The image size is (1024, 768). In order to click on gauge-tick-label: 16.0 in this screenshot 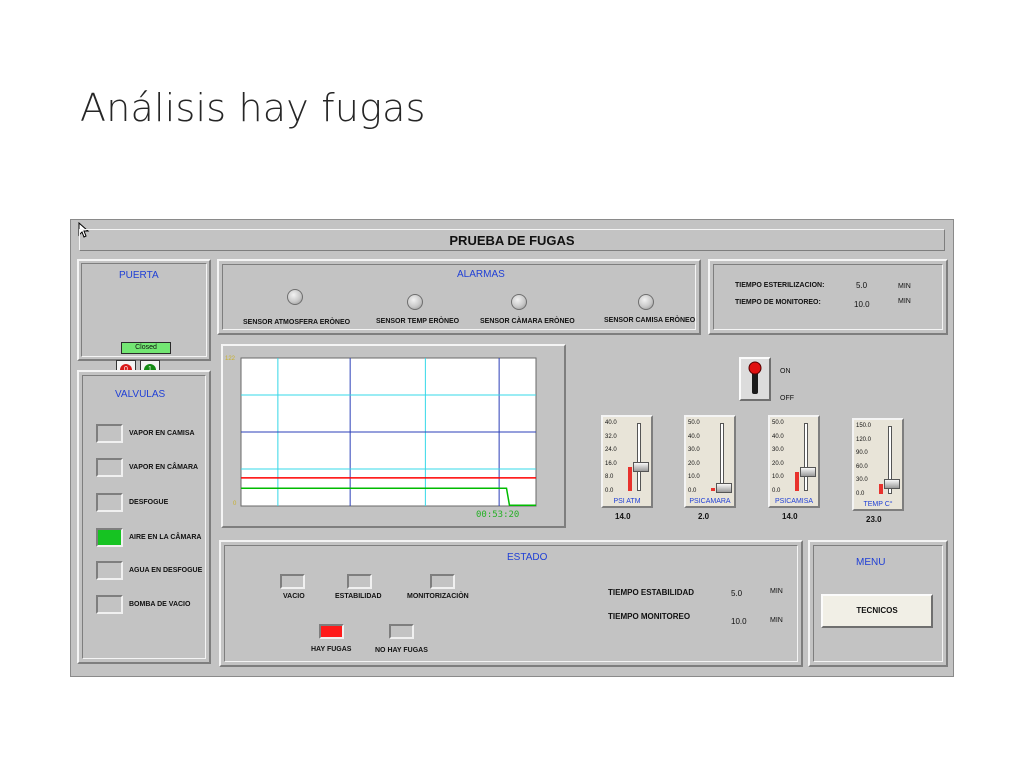, I will do `click(611, 463)`.